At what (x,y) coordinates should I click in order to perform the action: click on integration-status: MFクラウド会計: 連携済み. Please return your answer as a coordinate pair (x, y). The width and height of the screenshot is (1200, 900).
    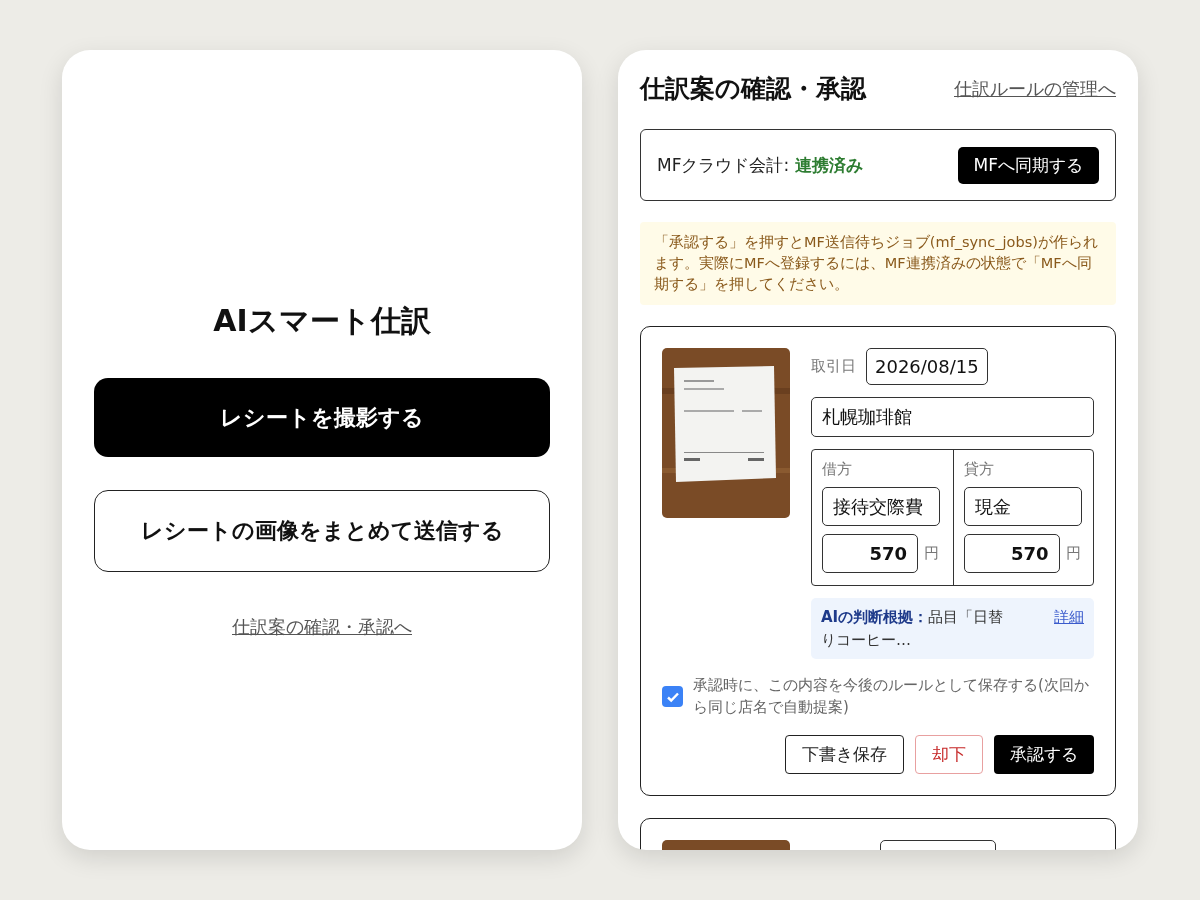
    Looking at the image, I should click on (760, 165).